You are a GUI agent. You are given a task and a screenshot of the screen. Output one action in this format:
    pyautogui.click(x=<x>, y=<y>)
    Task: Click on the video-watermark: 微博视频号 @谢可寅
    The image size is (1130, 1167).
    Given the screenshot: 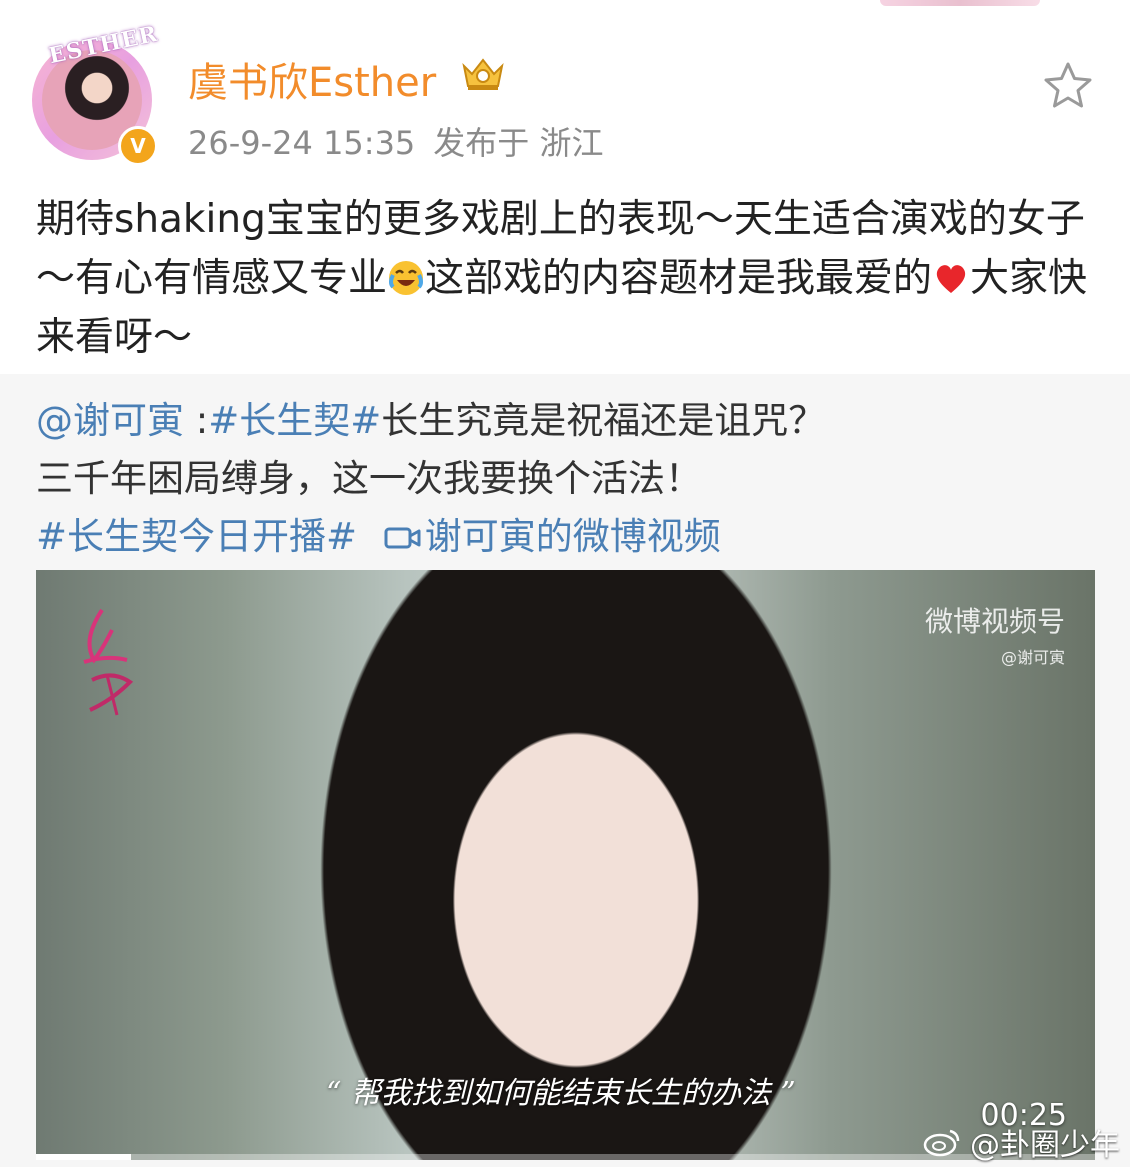 What is the action you would take?
    pyautogui.click(x=995, y=634)
    